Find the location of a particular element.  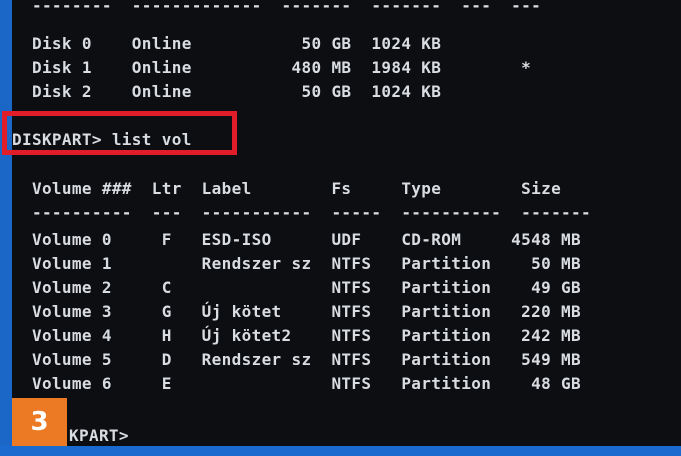

disk-row: Disk 2 Online 50 GB 1024 KB is located at coordinates (227, 91).